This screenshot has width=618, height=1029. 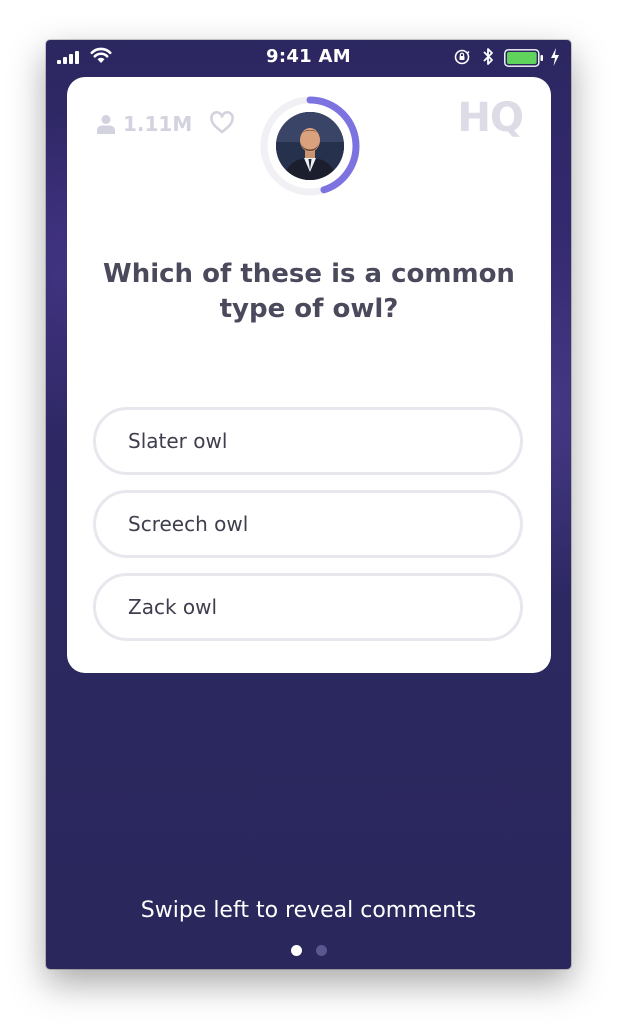 What do you see at coordinates (308, 607) in the screenshot?
I see `answer-option-3: Zack owl` at bounding box center [308, 607].